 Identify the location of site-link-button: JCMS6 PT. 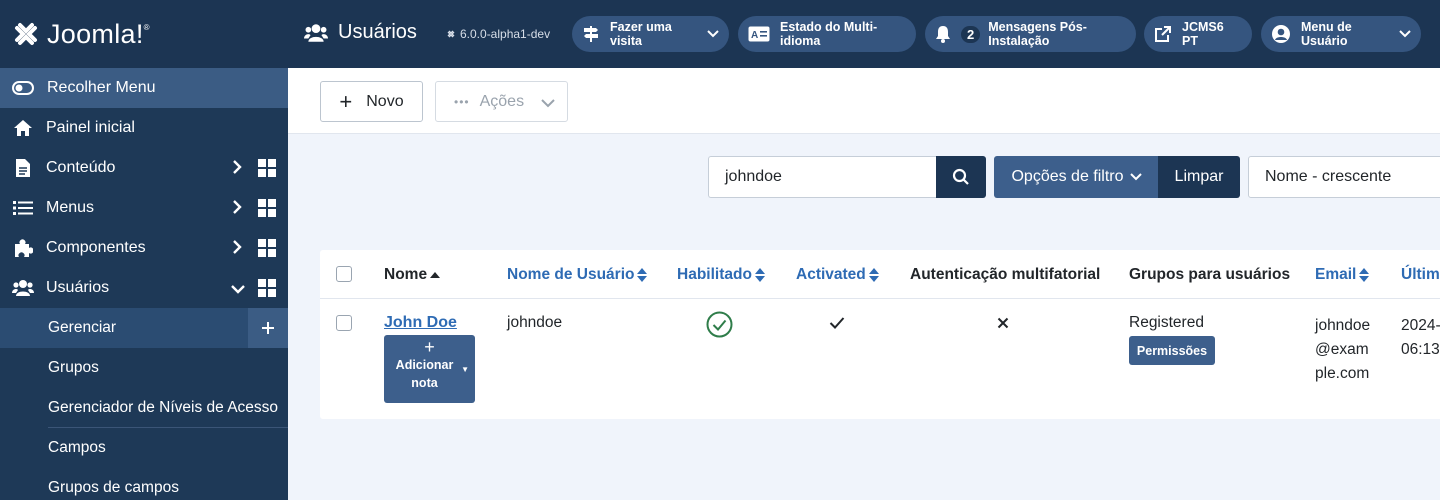
(1198, 34).